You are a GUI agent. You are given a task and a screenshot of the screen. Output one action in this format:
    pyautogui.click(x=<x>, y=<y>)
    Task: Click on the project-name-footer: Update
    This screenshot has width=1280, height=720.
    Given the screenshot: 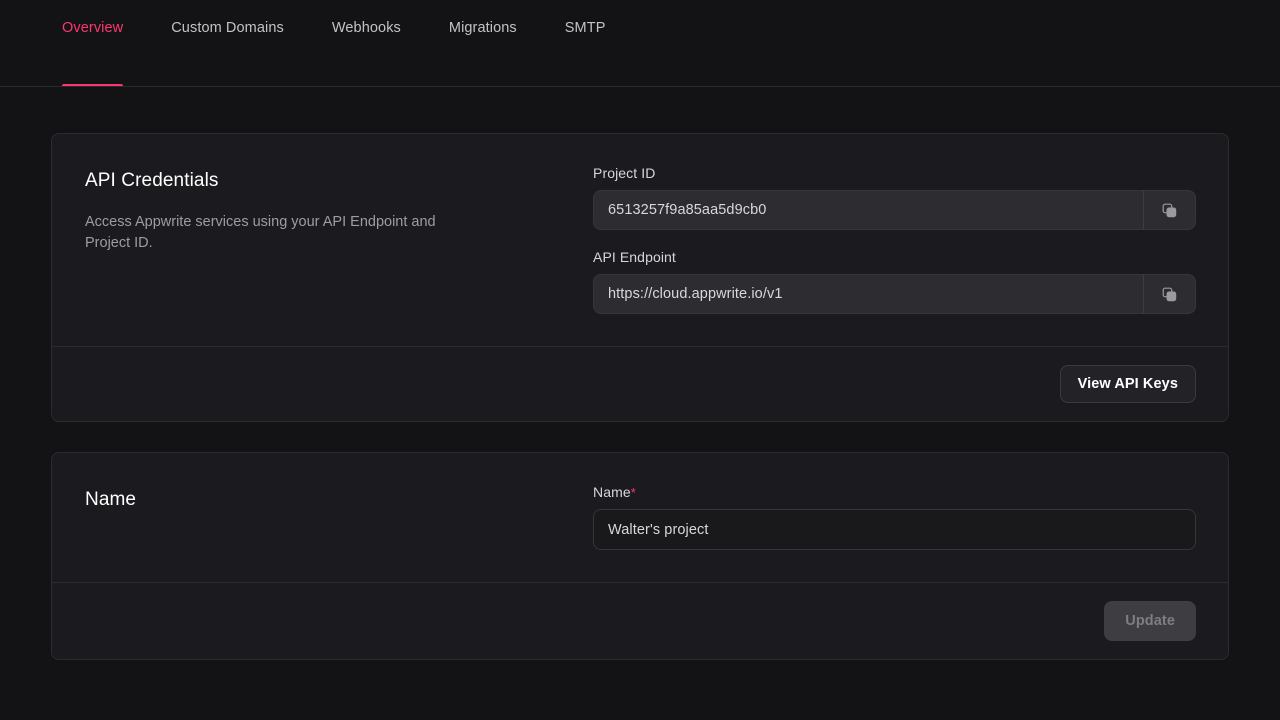 What is the action you would take?
    pyautogui.click(x=640, y=620)
    